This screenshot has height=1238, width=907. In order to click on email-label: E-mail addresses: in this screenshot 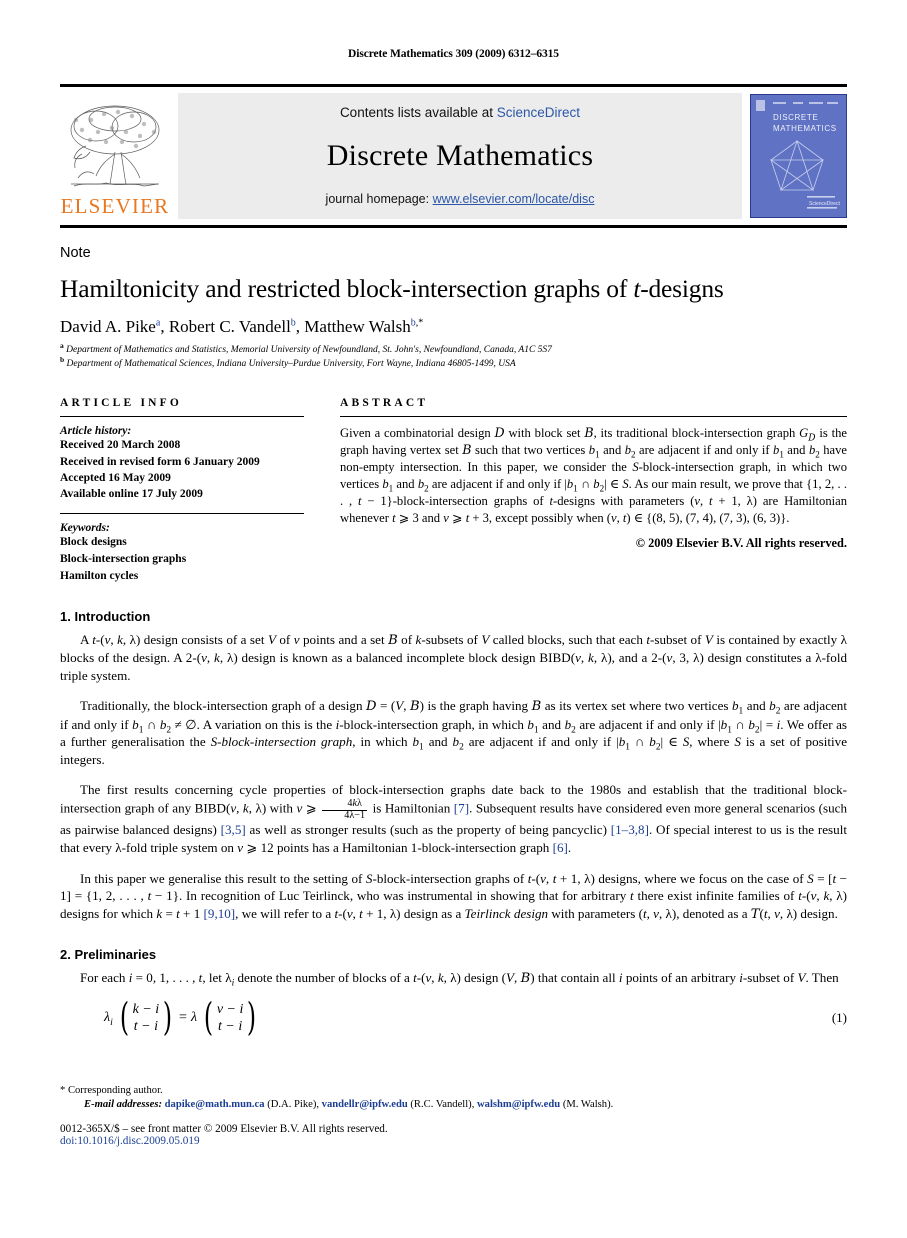, I will do `click(123, 1104)`.